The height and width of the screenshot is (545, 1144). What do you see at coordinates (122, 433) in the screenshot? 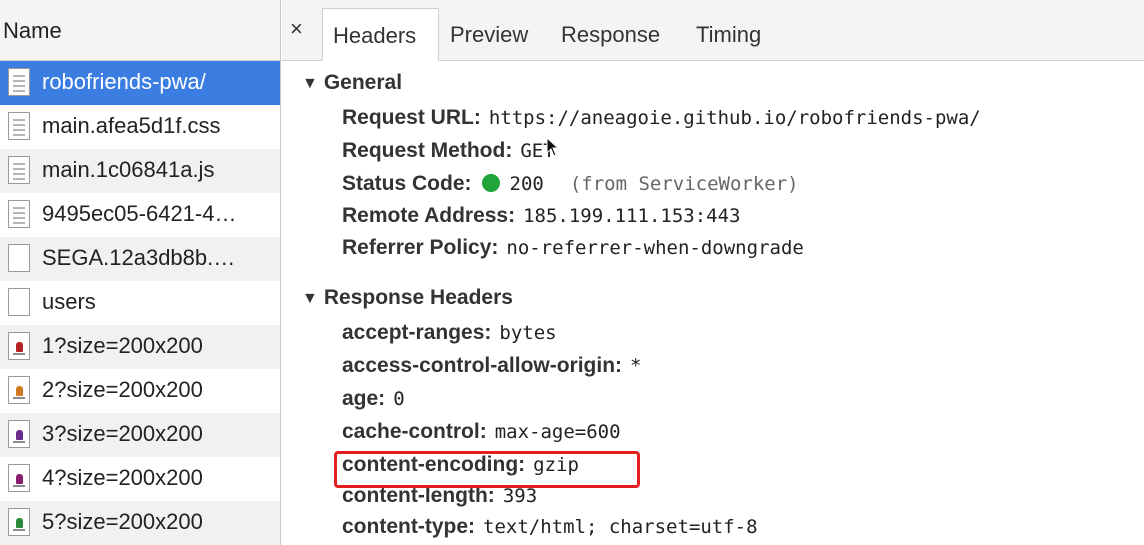
I see `request-name: 3?size=200x200` at bounding box center [122, 433].